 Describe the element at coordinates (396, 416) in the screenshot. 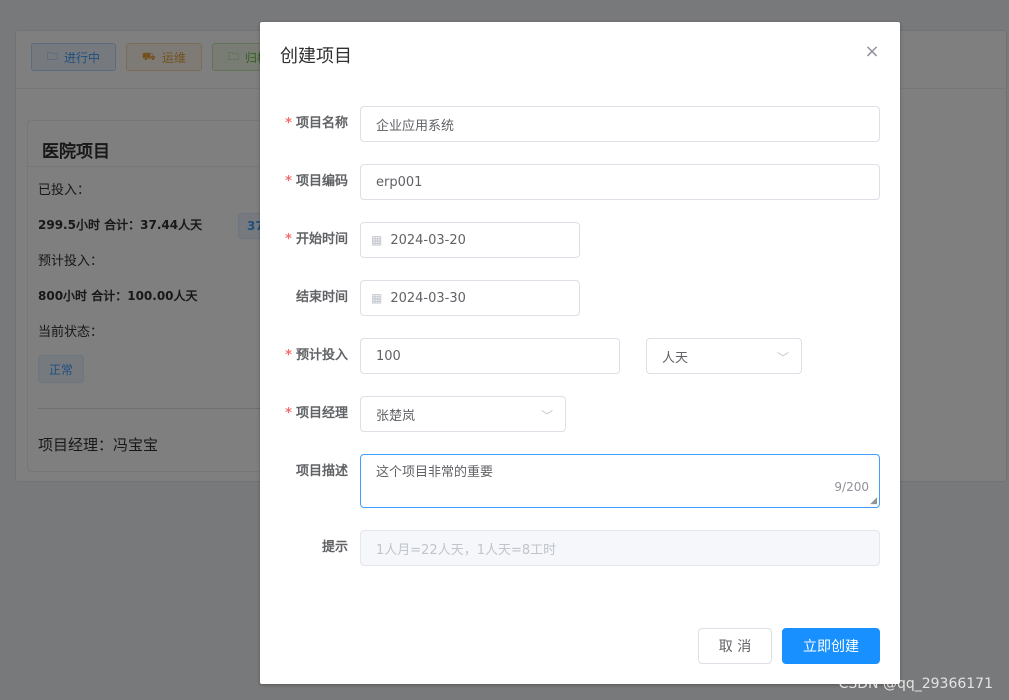

I see `manager-value: 张楚岚` at that location.